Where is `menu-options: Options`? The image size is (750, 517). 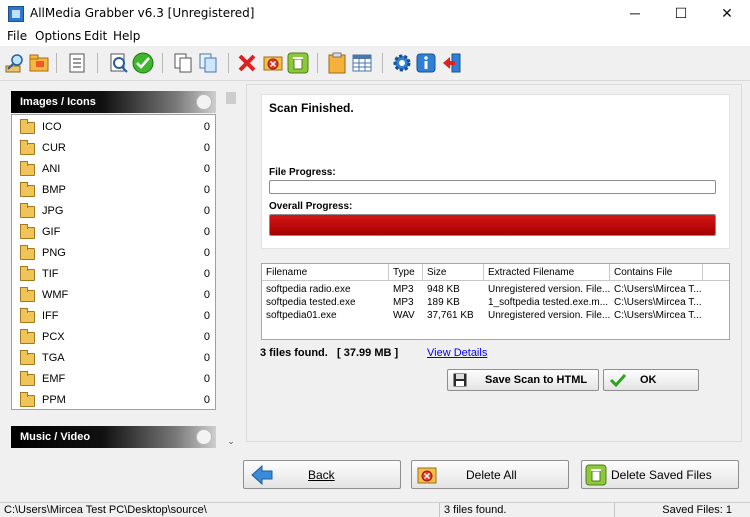
menu-options: Options is located at coordinates (58, 36).